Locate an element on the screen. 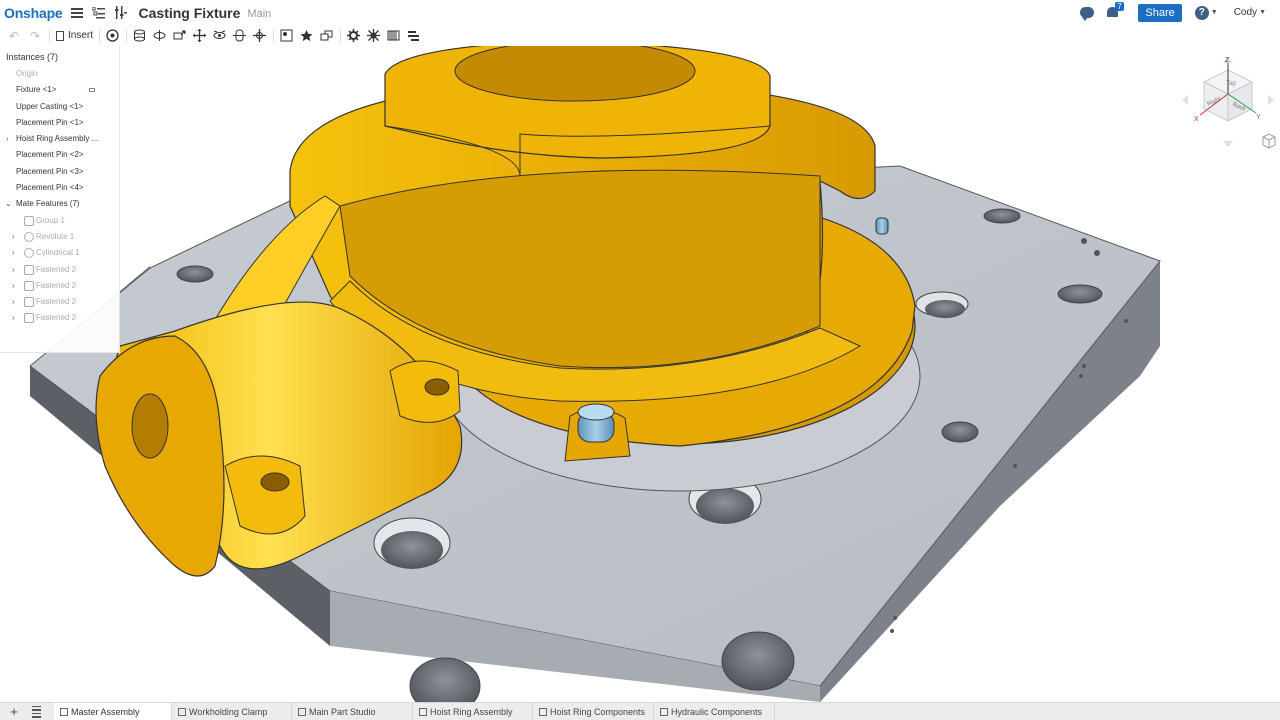  tree-item-fastened-2c: › Fastened 2 is located at coordinates (59, 302).